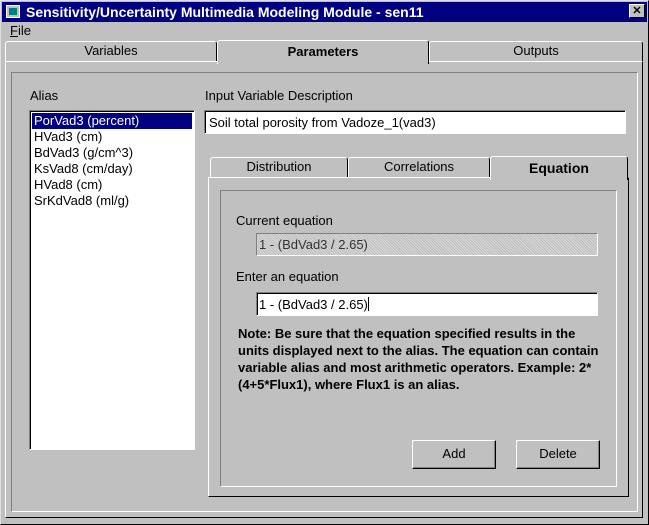 This screenshot has width=649, height=525. What do you see at coordinates (558, 454) in the screenshot?
I see `delete-button: Delete` at bounding box center [558, 454].